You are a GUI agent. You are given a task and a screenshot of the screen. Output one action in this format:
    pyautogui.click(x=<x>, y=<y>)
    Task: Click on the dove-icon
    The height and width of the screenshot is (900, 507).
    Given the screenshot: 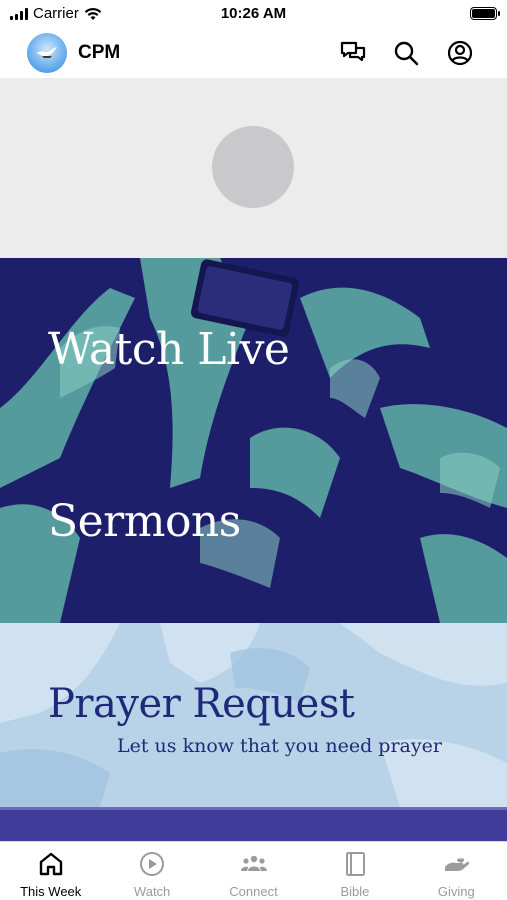 What is the action you would take?
    pyautogui.click(x=47, y=52)
    